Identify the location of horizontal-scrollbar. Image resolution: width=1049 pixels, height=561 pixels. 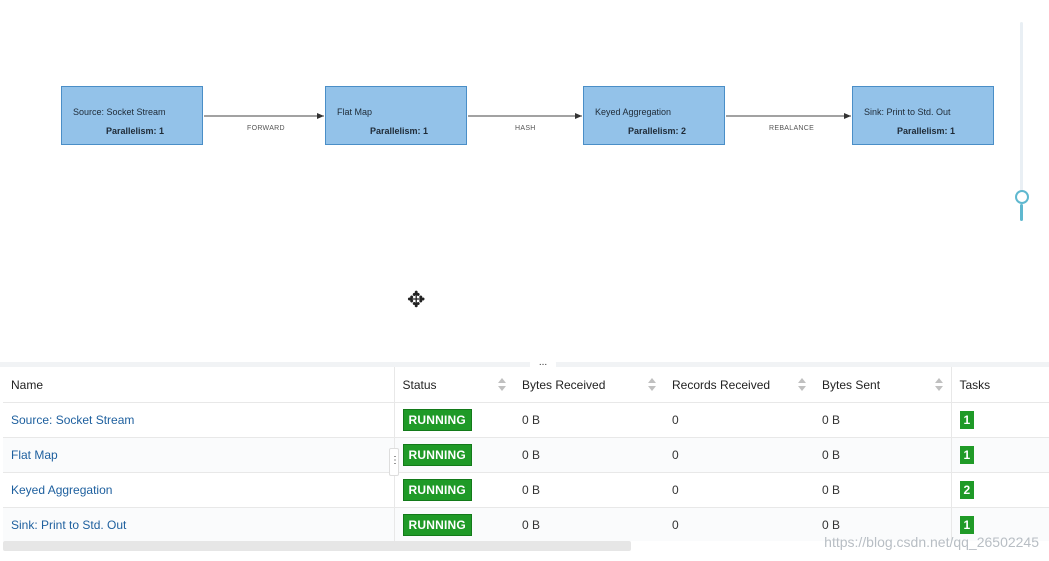
(317, 546).